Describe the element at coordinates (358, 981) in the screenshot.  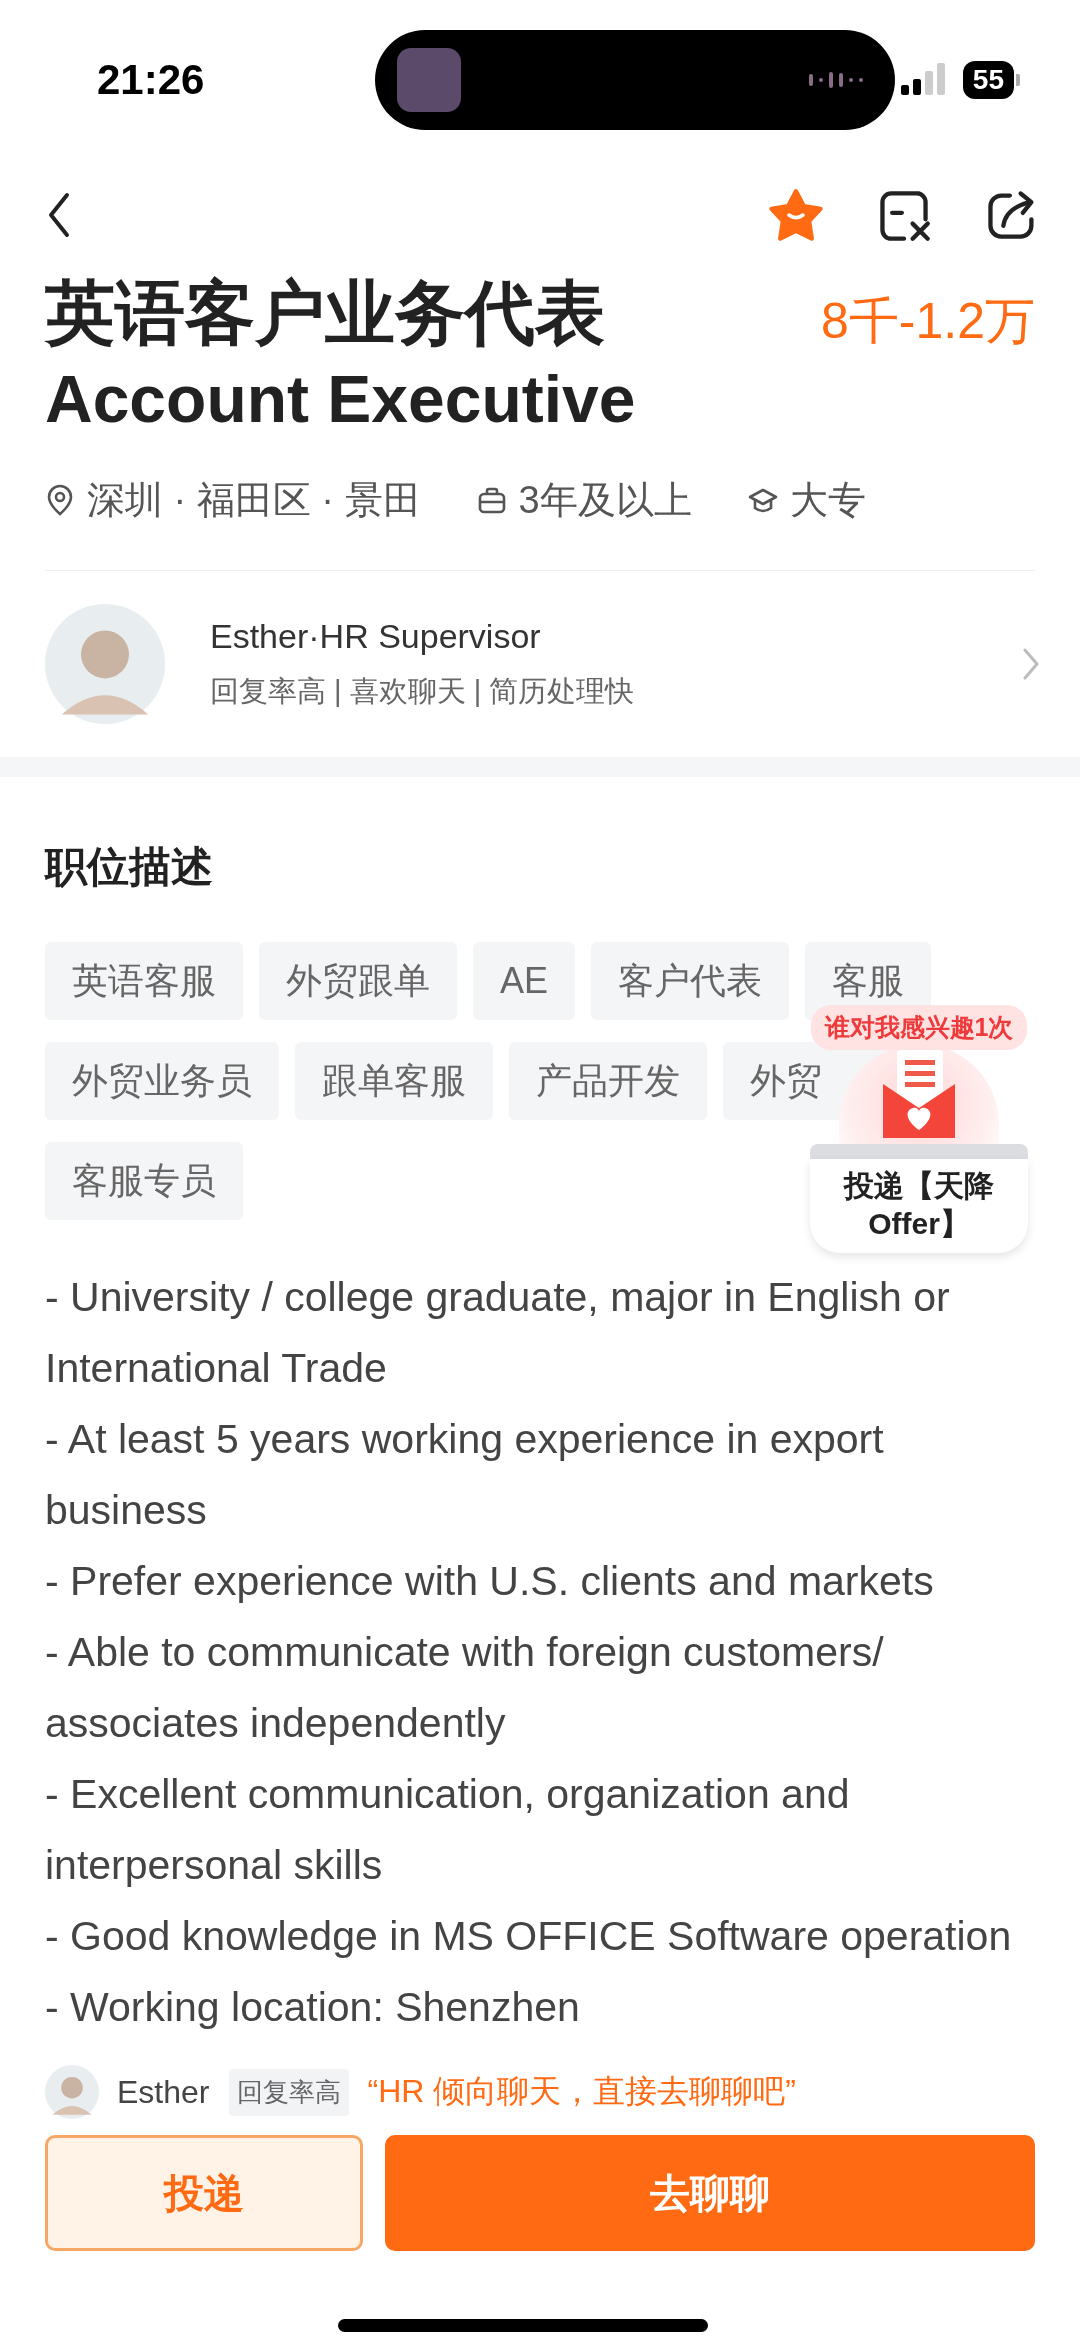
I see `skill-tag: 外贸跟单` at that location.